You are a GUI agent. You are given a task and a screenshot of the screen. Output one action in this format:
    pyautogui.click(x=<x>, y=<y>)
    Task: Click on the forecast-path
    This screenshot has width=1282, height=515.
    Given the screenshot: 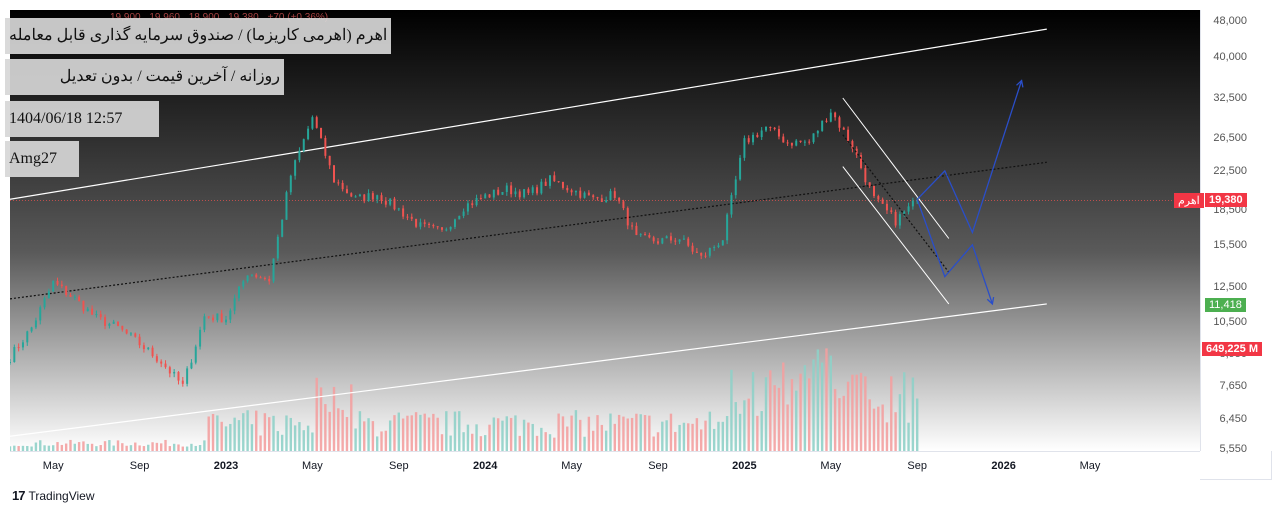 What is the action you would take?
    pyautogui.click(x=955, y=252)
    